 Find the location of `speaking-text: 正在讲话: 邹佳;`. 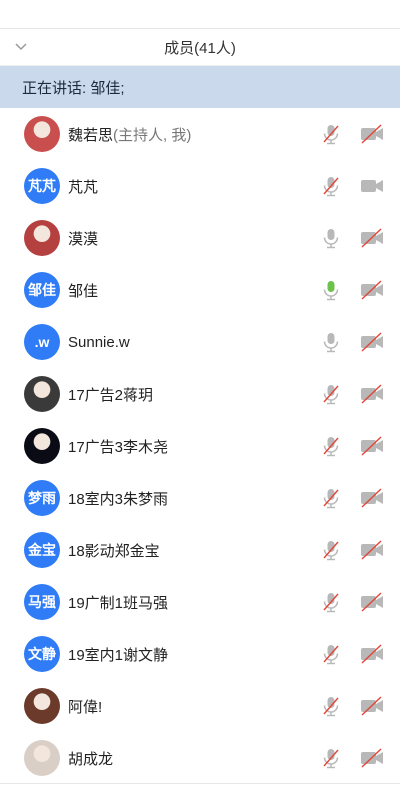

speaking-text: 正在讲话: 邹佳; is located at coordinates (73, 88).